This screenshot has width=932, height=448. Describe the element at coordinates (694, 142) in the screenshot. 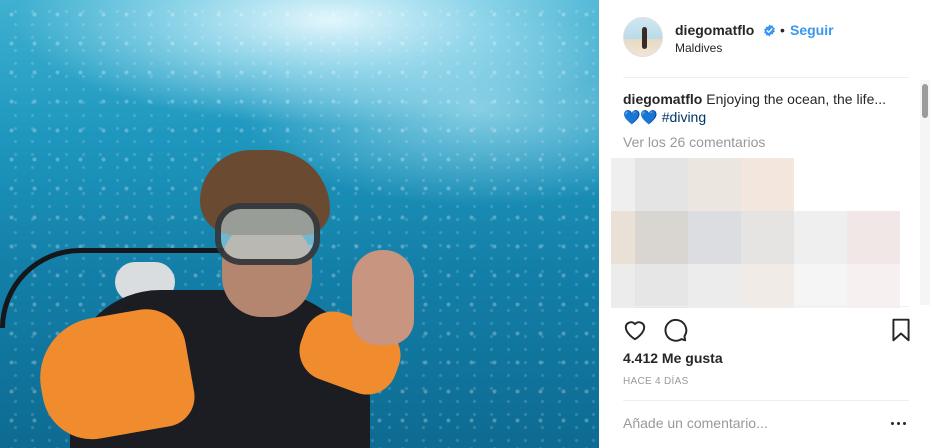

I see `view-comments-link: Ver los 26 comentarios` at that location.